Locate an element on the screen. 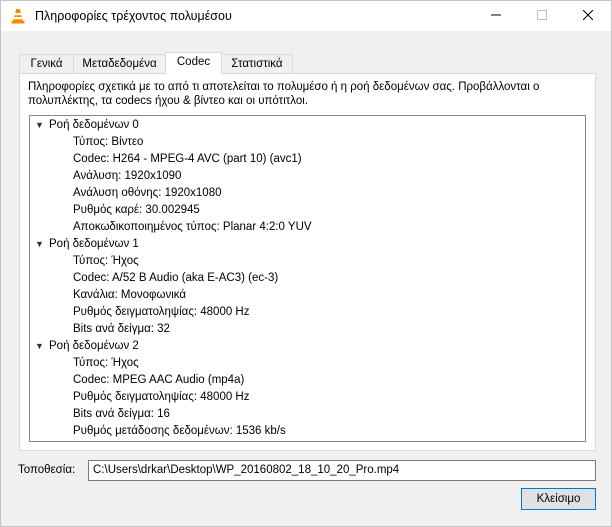 This screenshot has width=612, height=527. minimize-button is located at coordinates (496, 16).